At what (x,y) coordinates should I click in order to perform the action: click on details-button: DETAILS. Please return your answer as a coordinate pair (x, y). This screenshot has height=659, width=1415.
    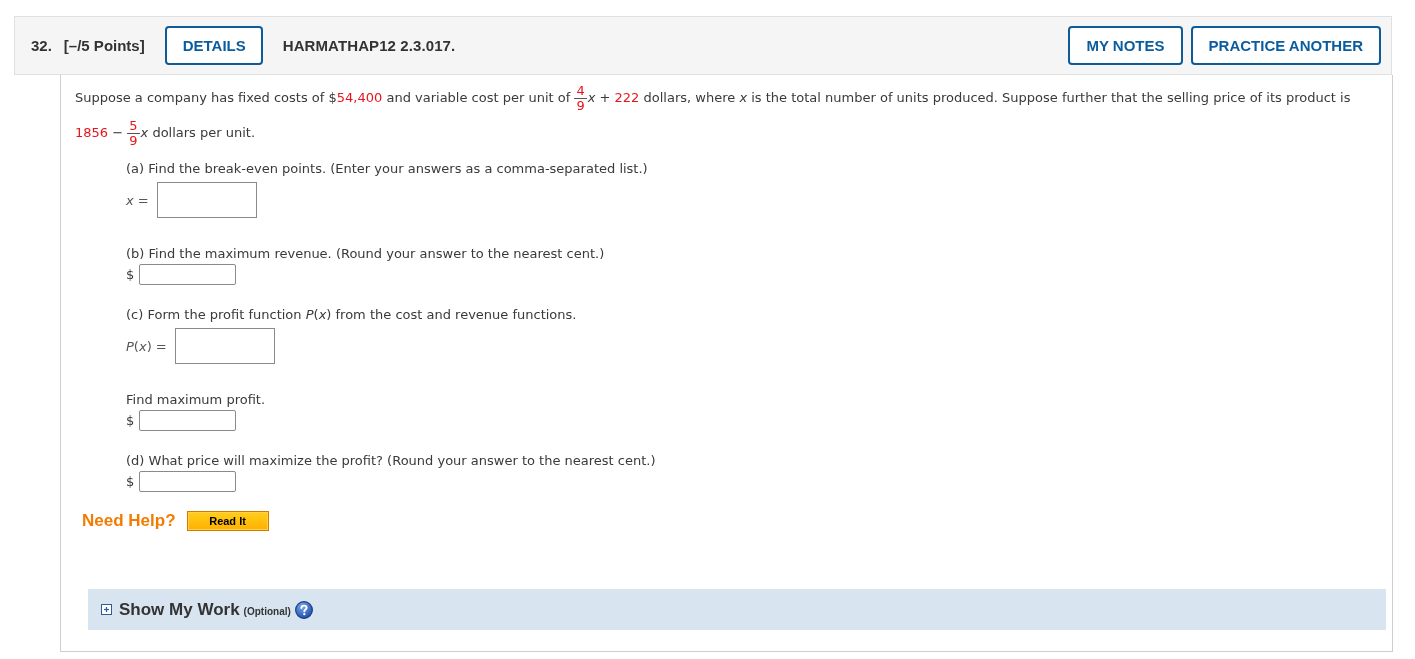
    Looking at the image, I should click on (213, 45).